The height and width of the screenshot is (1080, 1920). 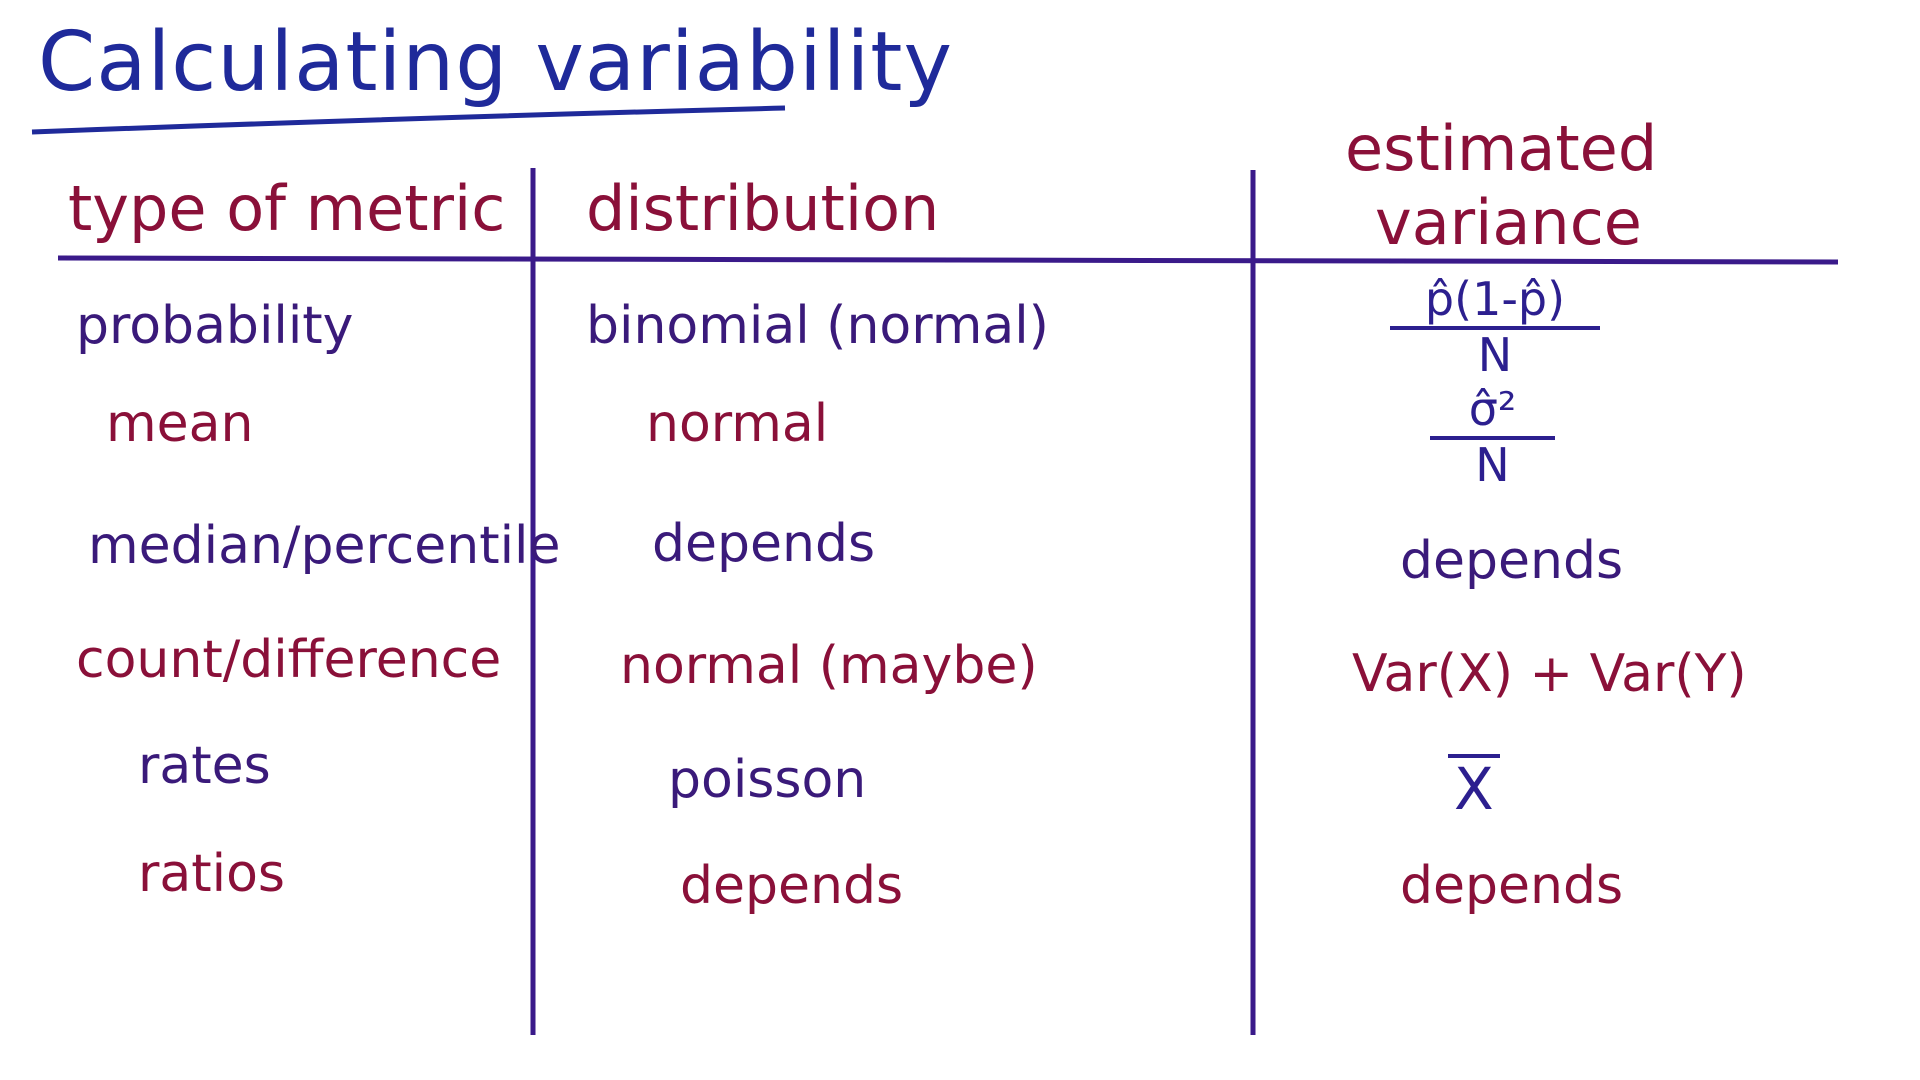 What do you see at coordinates (829, 666) in the screenshot?
I see `distribution-normal-maybe: normal (maybe)` at bounding box center [829, 666].